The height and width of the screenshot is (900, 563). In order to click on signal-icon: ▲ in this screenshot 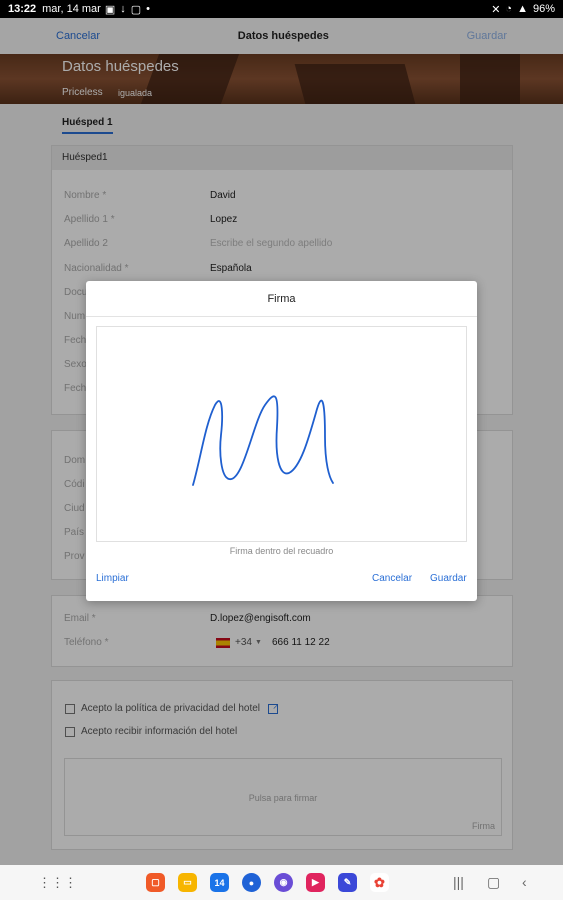, I will do `click(522, 9)`.